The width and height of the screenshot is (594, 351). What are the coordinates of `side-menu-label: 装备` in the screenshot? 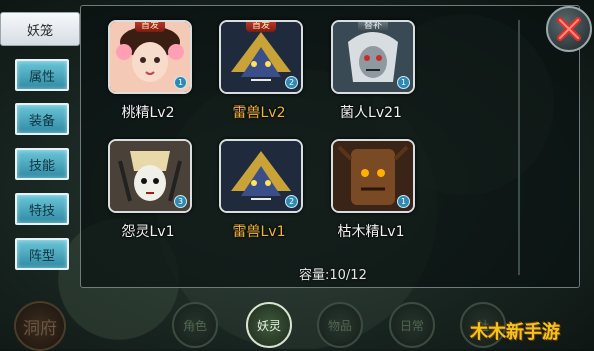 It's located at (41, 121).